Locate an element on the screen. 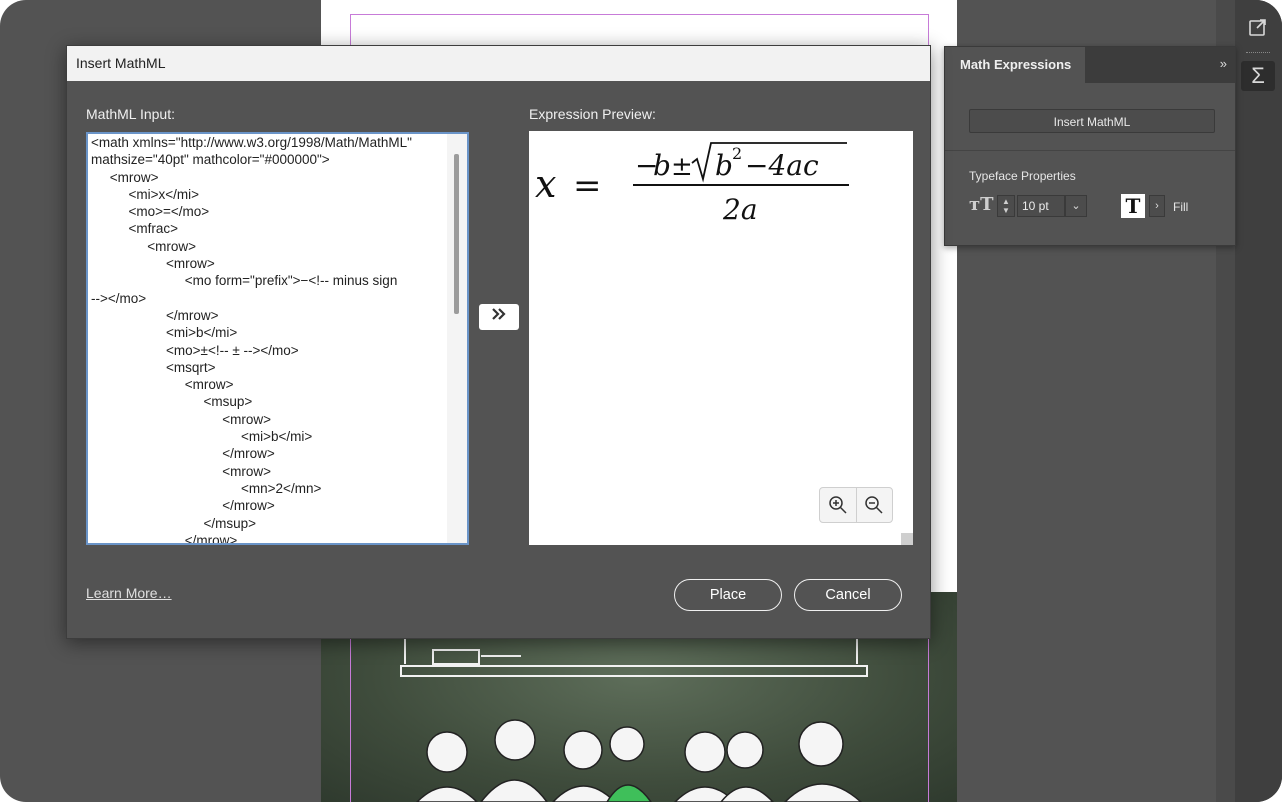  fill-color-swatch: T is located at coordinates (1133, 206).